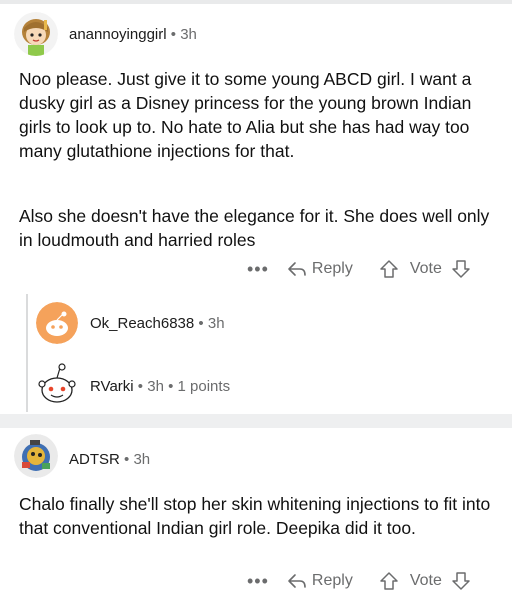  Describe the element at coordinates (204, 386) in the screenshot. I see `reply2-points: 1 points` at that location.